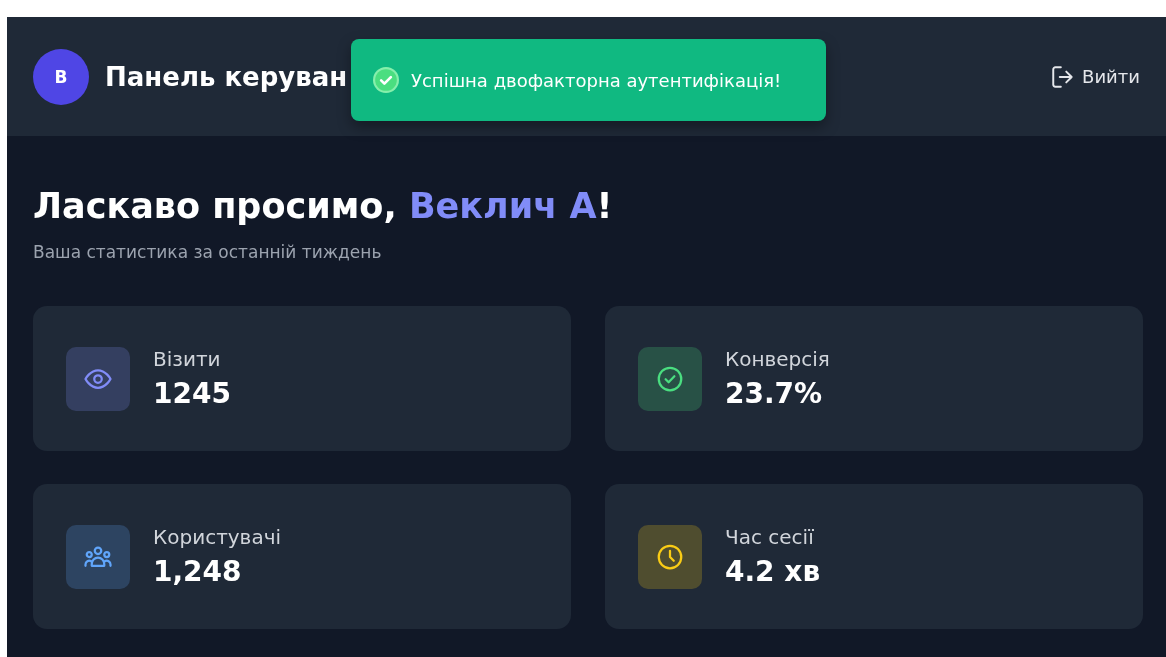 The image size is (1166, 657). Describe the element at coordinates (774, 393) in the screenshot. I see `stat-value: 23.7%` at that location.